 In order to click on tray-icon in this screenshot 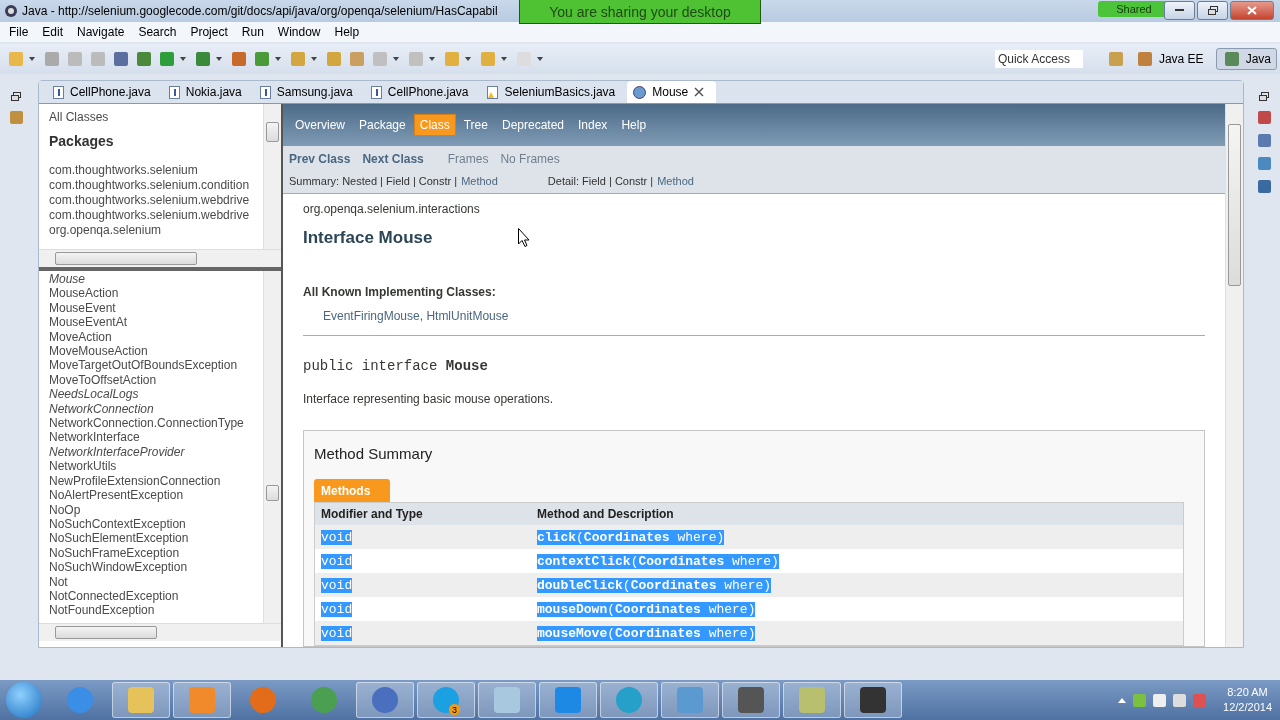, I will do `click(1140, 700)`.